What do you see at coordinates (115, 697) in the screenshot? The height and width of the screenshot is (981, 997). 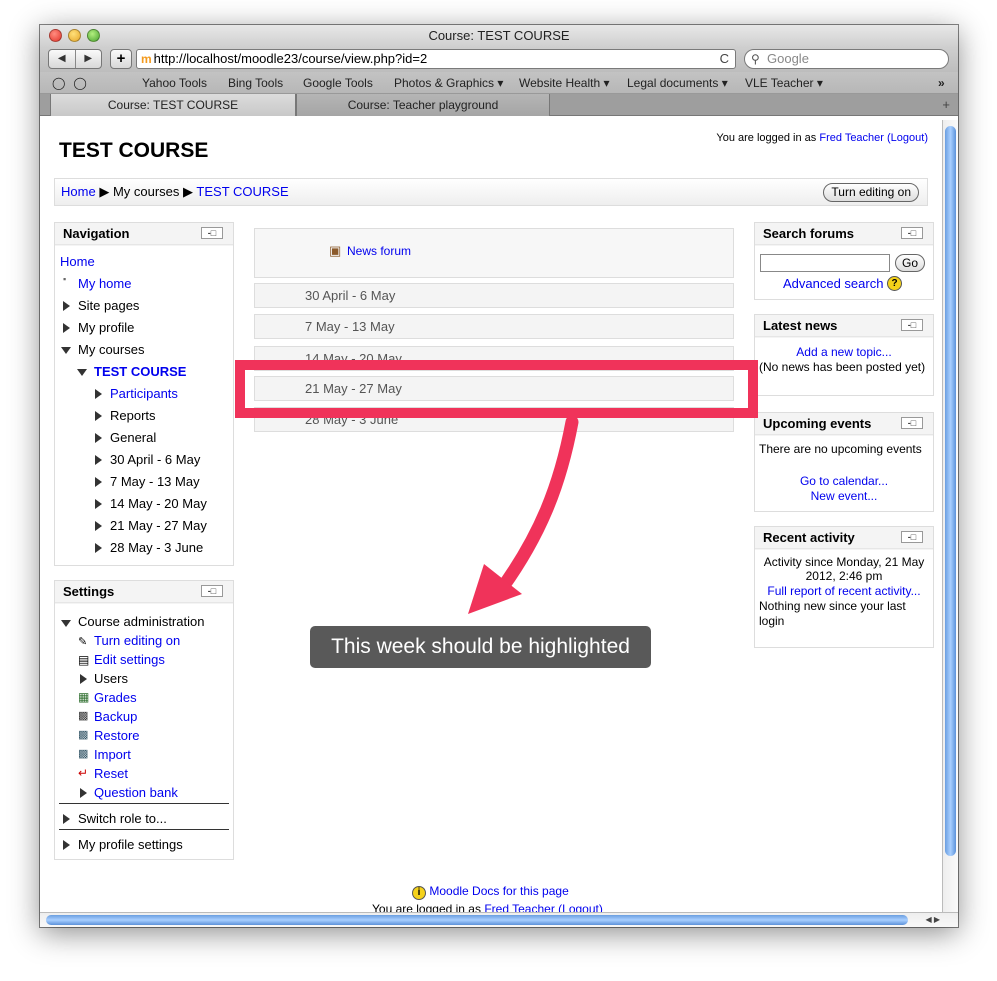 I see `settings-grades: Grades` at bounding box center [115, 697].